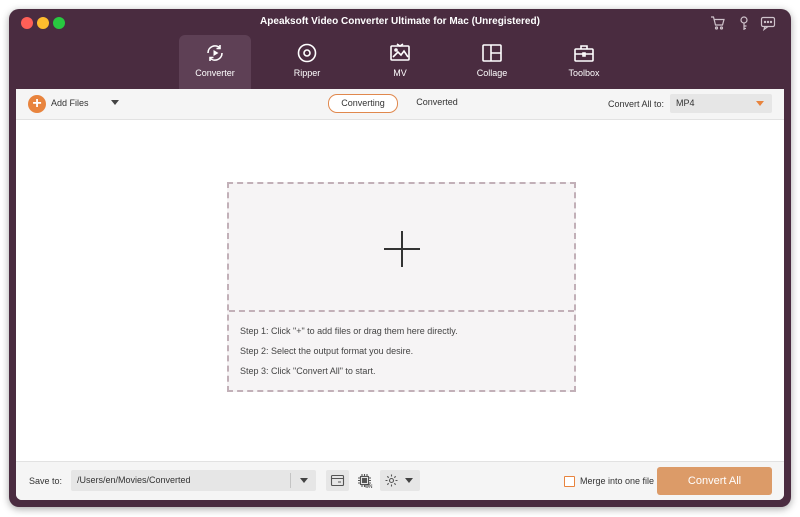  What do you see at coordinates (744, 23) in the screenshot?
I see `key-icon` at bounding box center [744, 23].